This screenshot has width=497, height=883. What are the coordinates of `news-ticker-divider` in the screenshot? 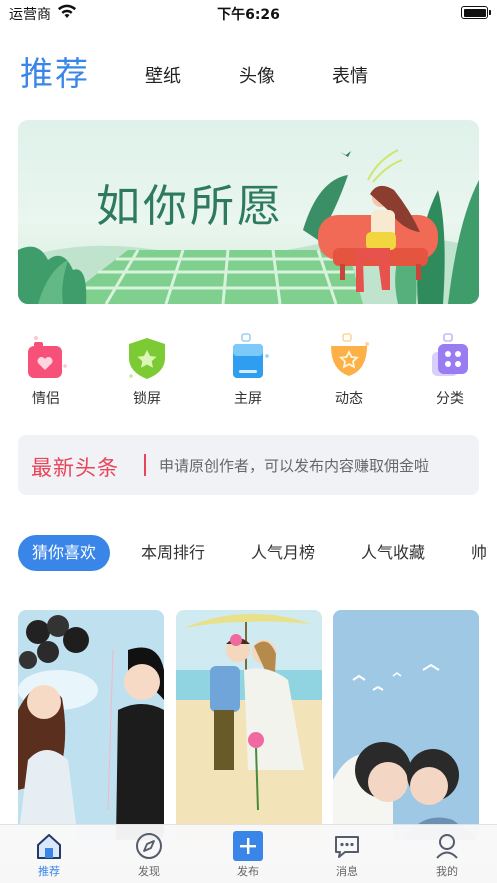 It's located at (145, 465).